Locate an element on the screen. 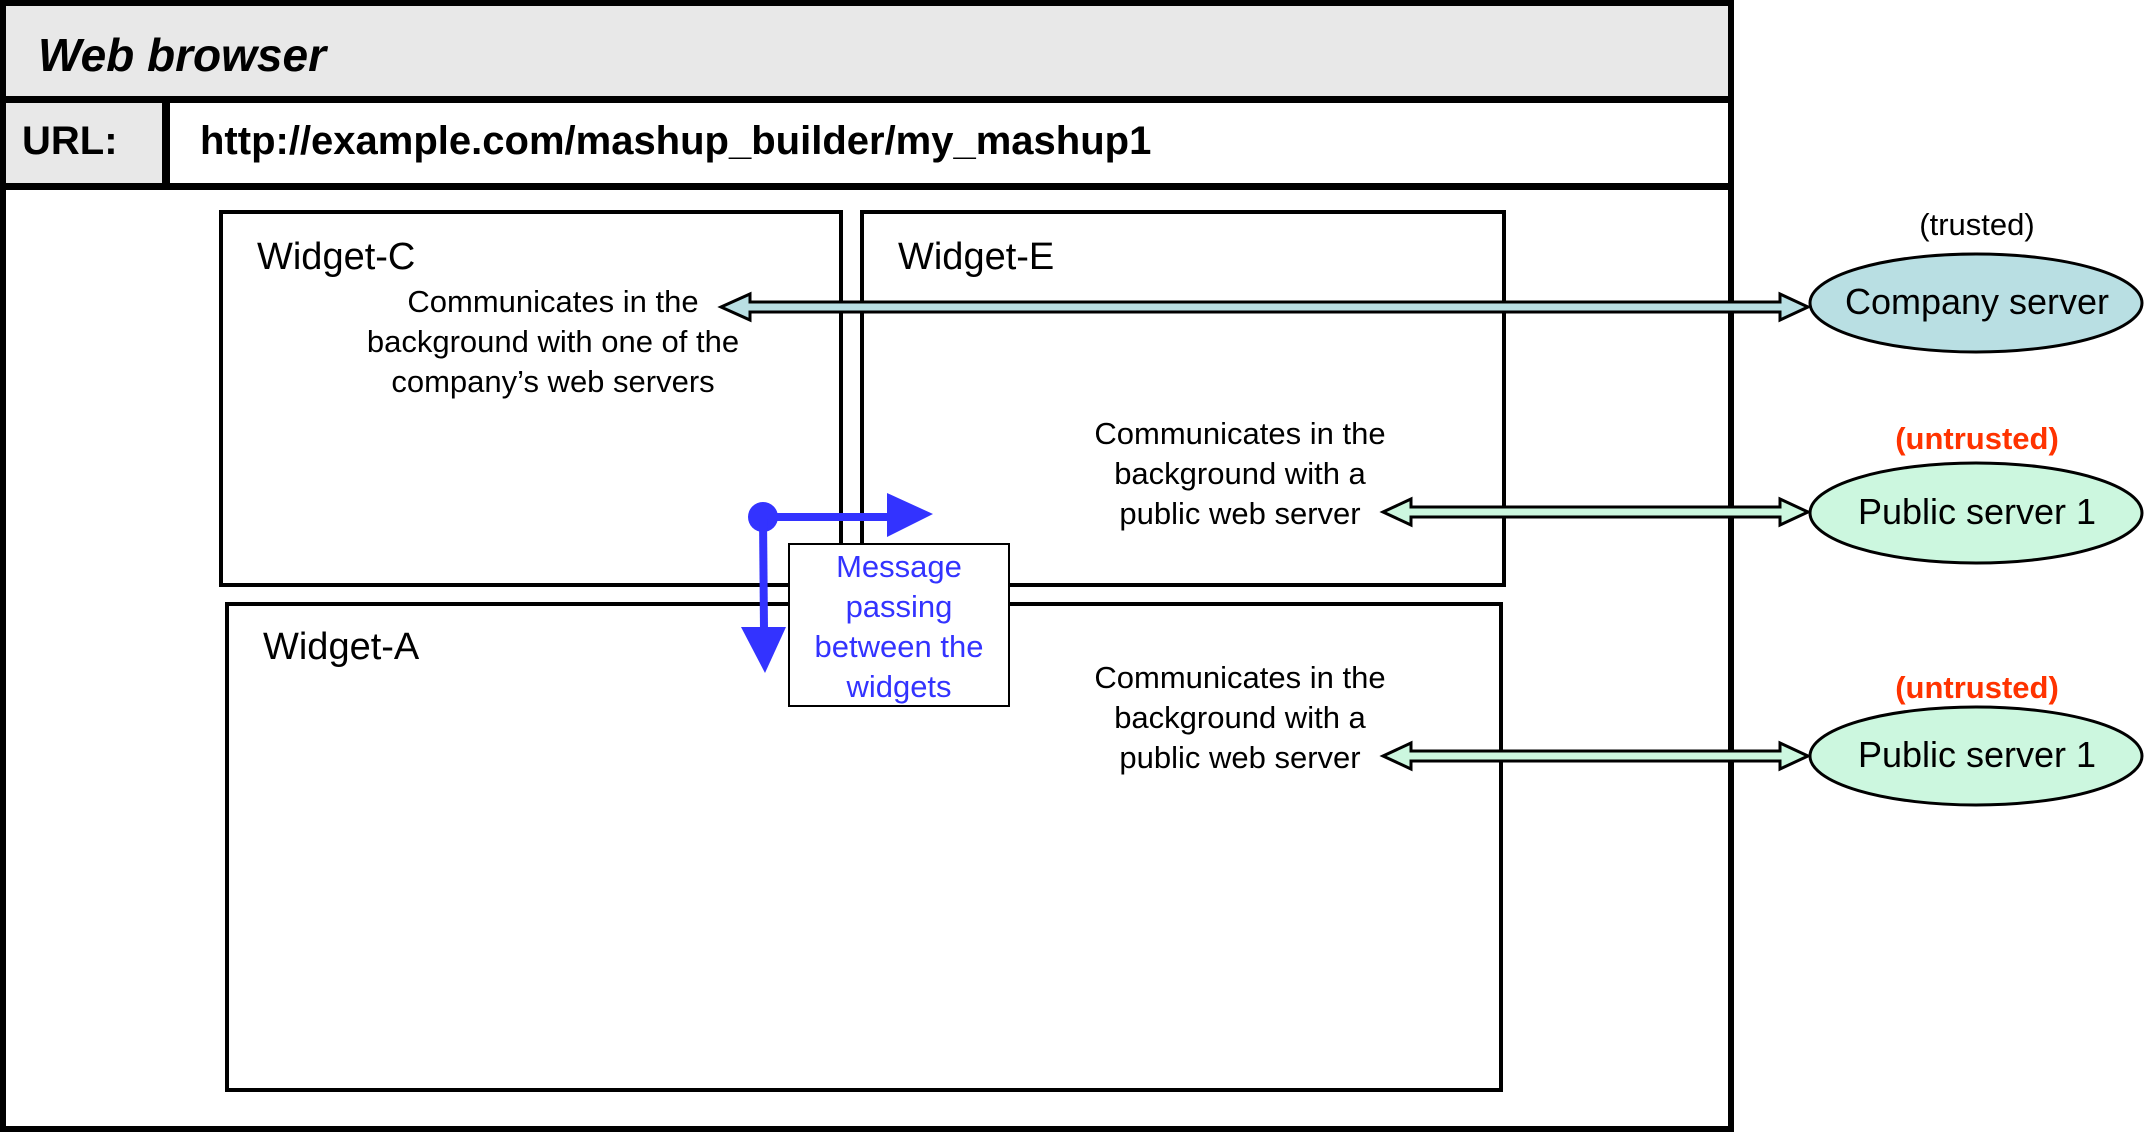  public-server-2-label: Public server 1 is located at coordinates (1977, 754).